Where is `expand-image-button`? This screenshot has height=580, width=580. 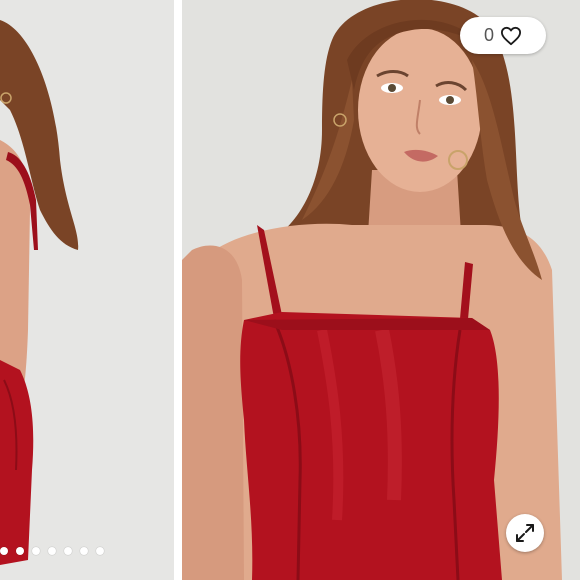
expand-image-button is located at coordinates (525, 533).